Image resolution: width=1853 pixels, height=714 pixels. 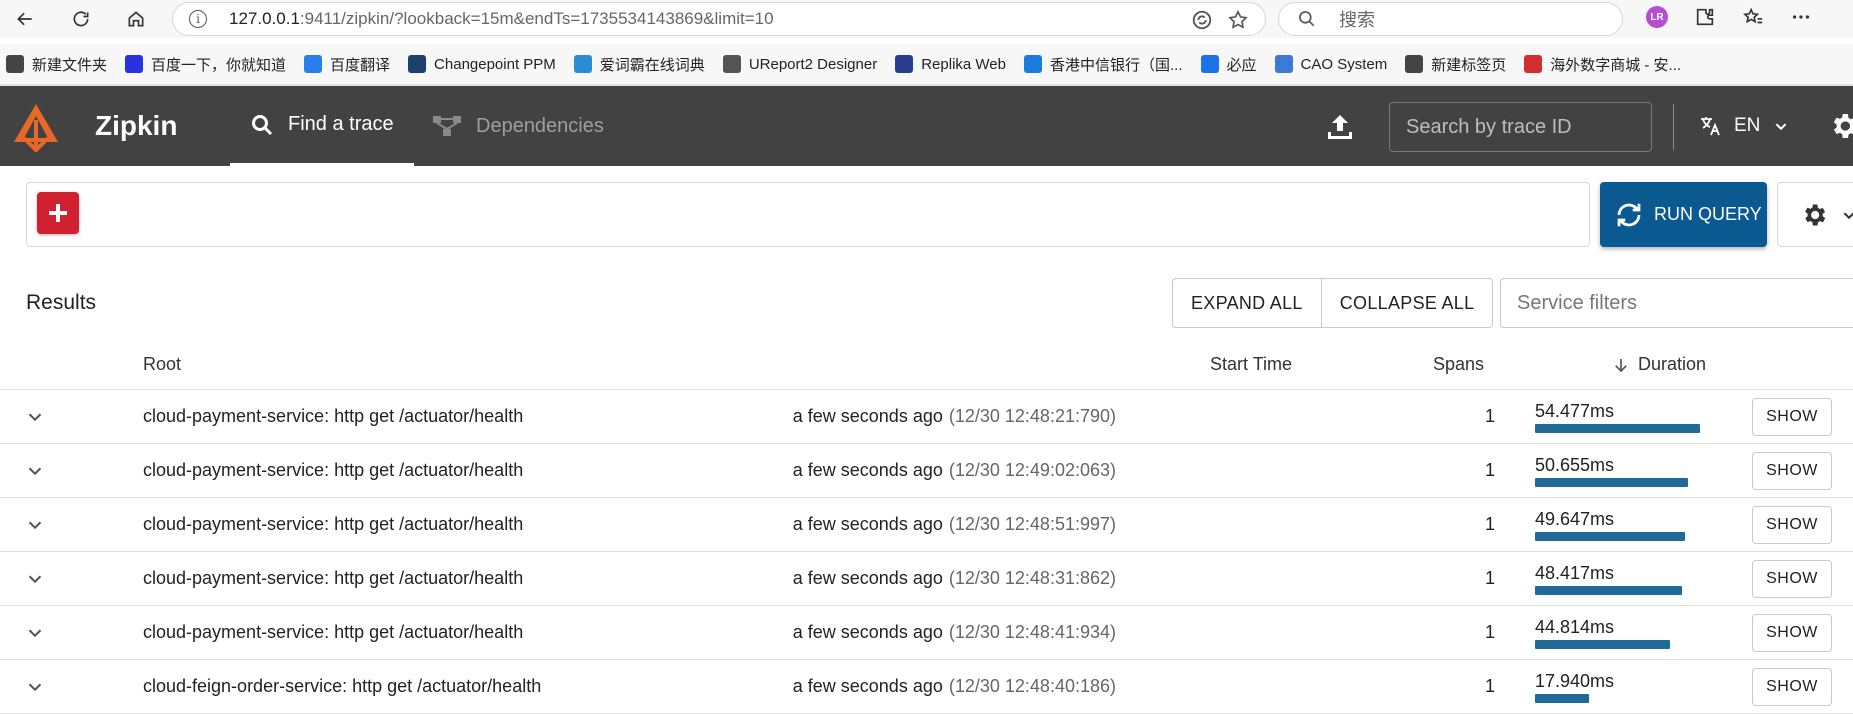 I want to click on back-icon, so click(x=25, y=19).